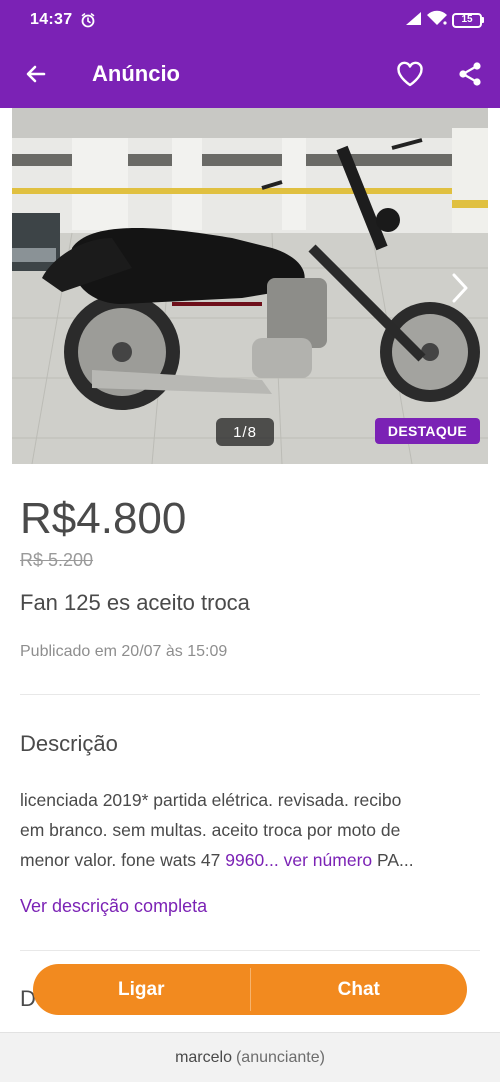 The width and height of the screenshot is (500, 1082). I want to click on battery-level: 15, so click(467, 20).